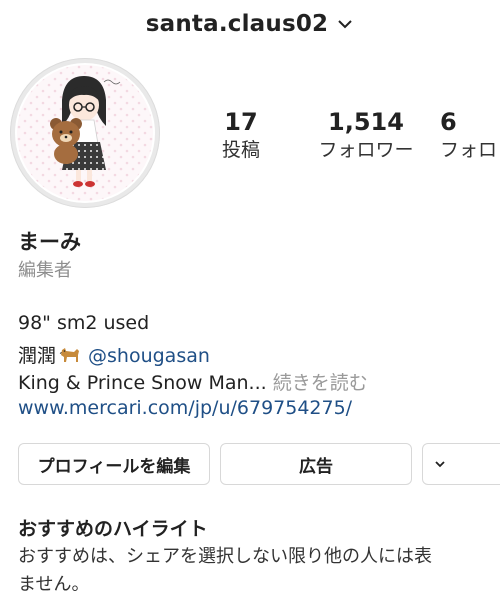 The width and height of the screenshot is (500, 600). What do you see at coordinates (49, 242) in the screenshot?
I see `profile-name: まーみ` at bounding box center [49, 242].